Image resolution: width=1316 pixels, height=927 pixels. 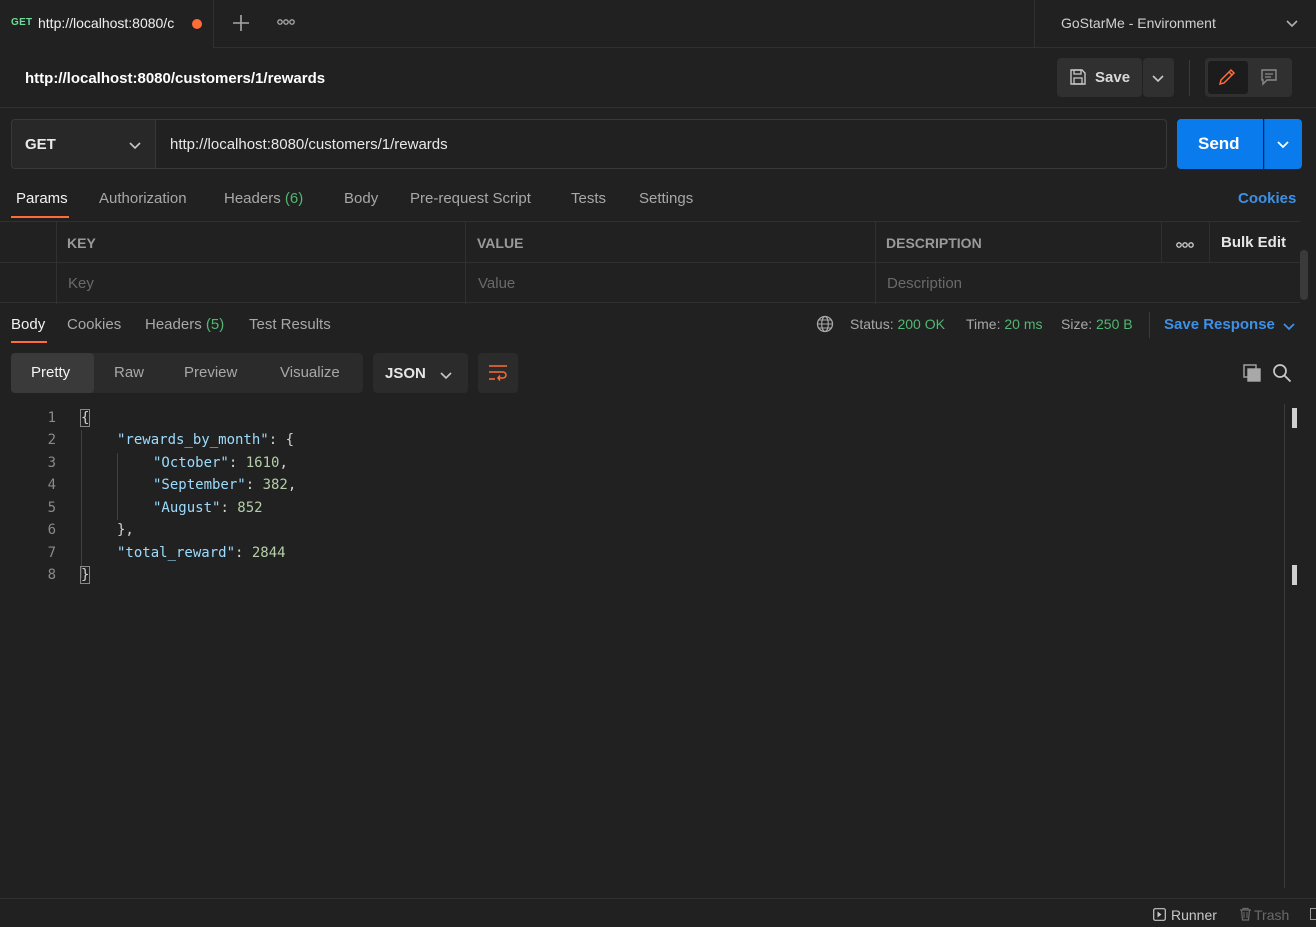 What do you see at coordinates (81, 283) in the screenshot?
I see `key-input: Key` at bounding box center [81, 283].